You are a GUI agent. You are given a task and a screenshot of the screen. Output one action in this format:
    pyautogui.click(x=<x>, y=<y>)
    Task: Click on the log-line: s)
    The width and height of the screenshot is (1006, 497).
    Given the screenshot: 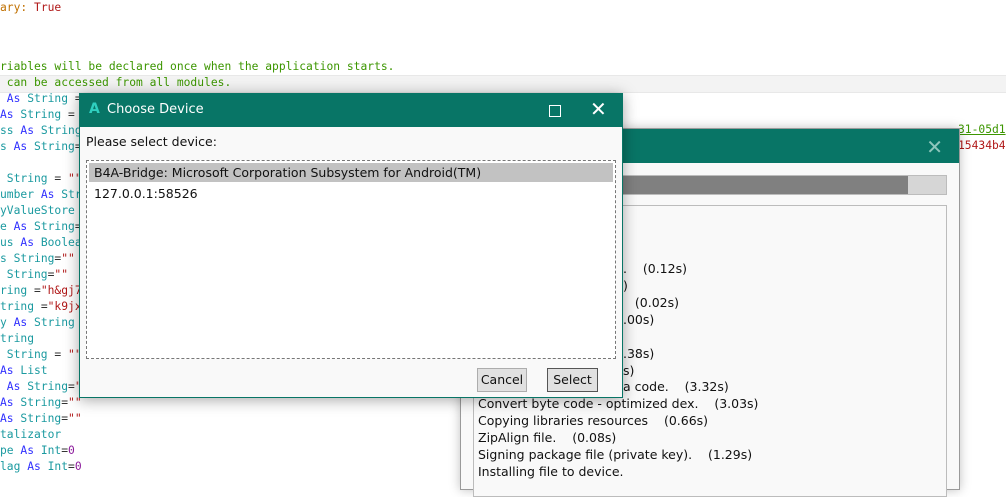 What is the action you would take?
    pyautogui.click(x=629, y=370)
    